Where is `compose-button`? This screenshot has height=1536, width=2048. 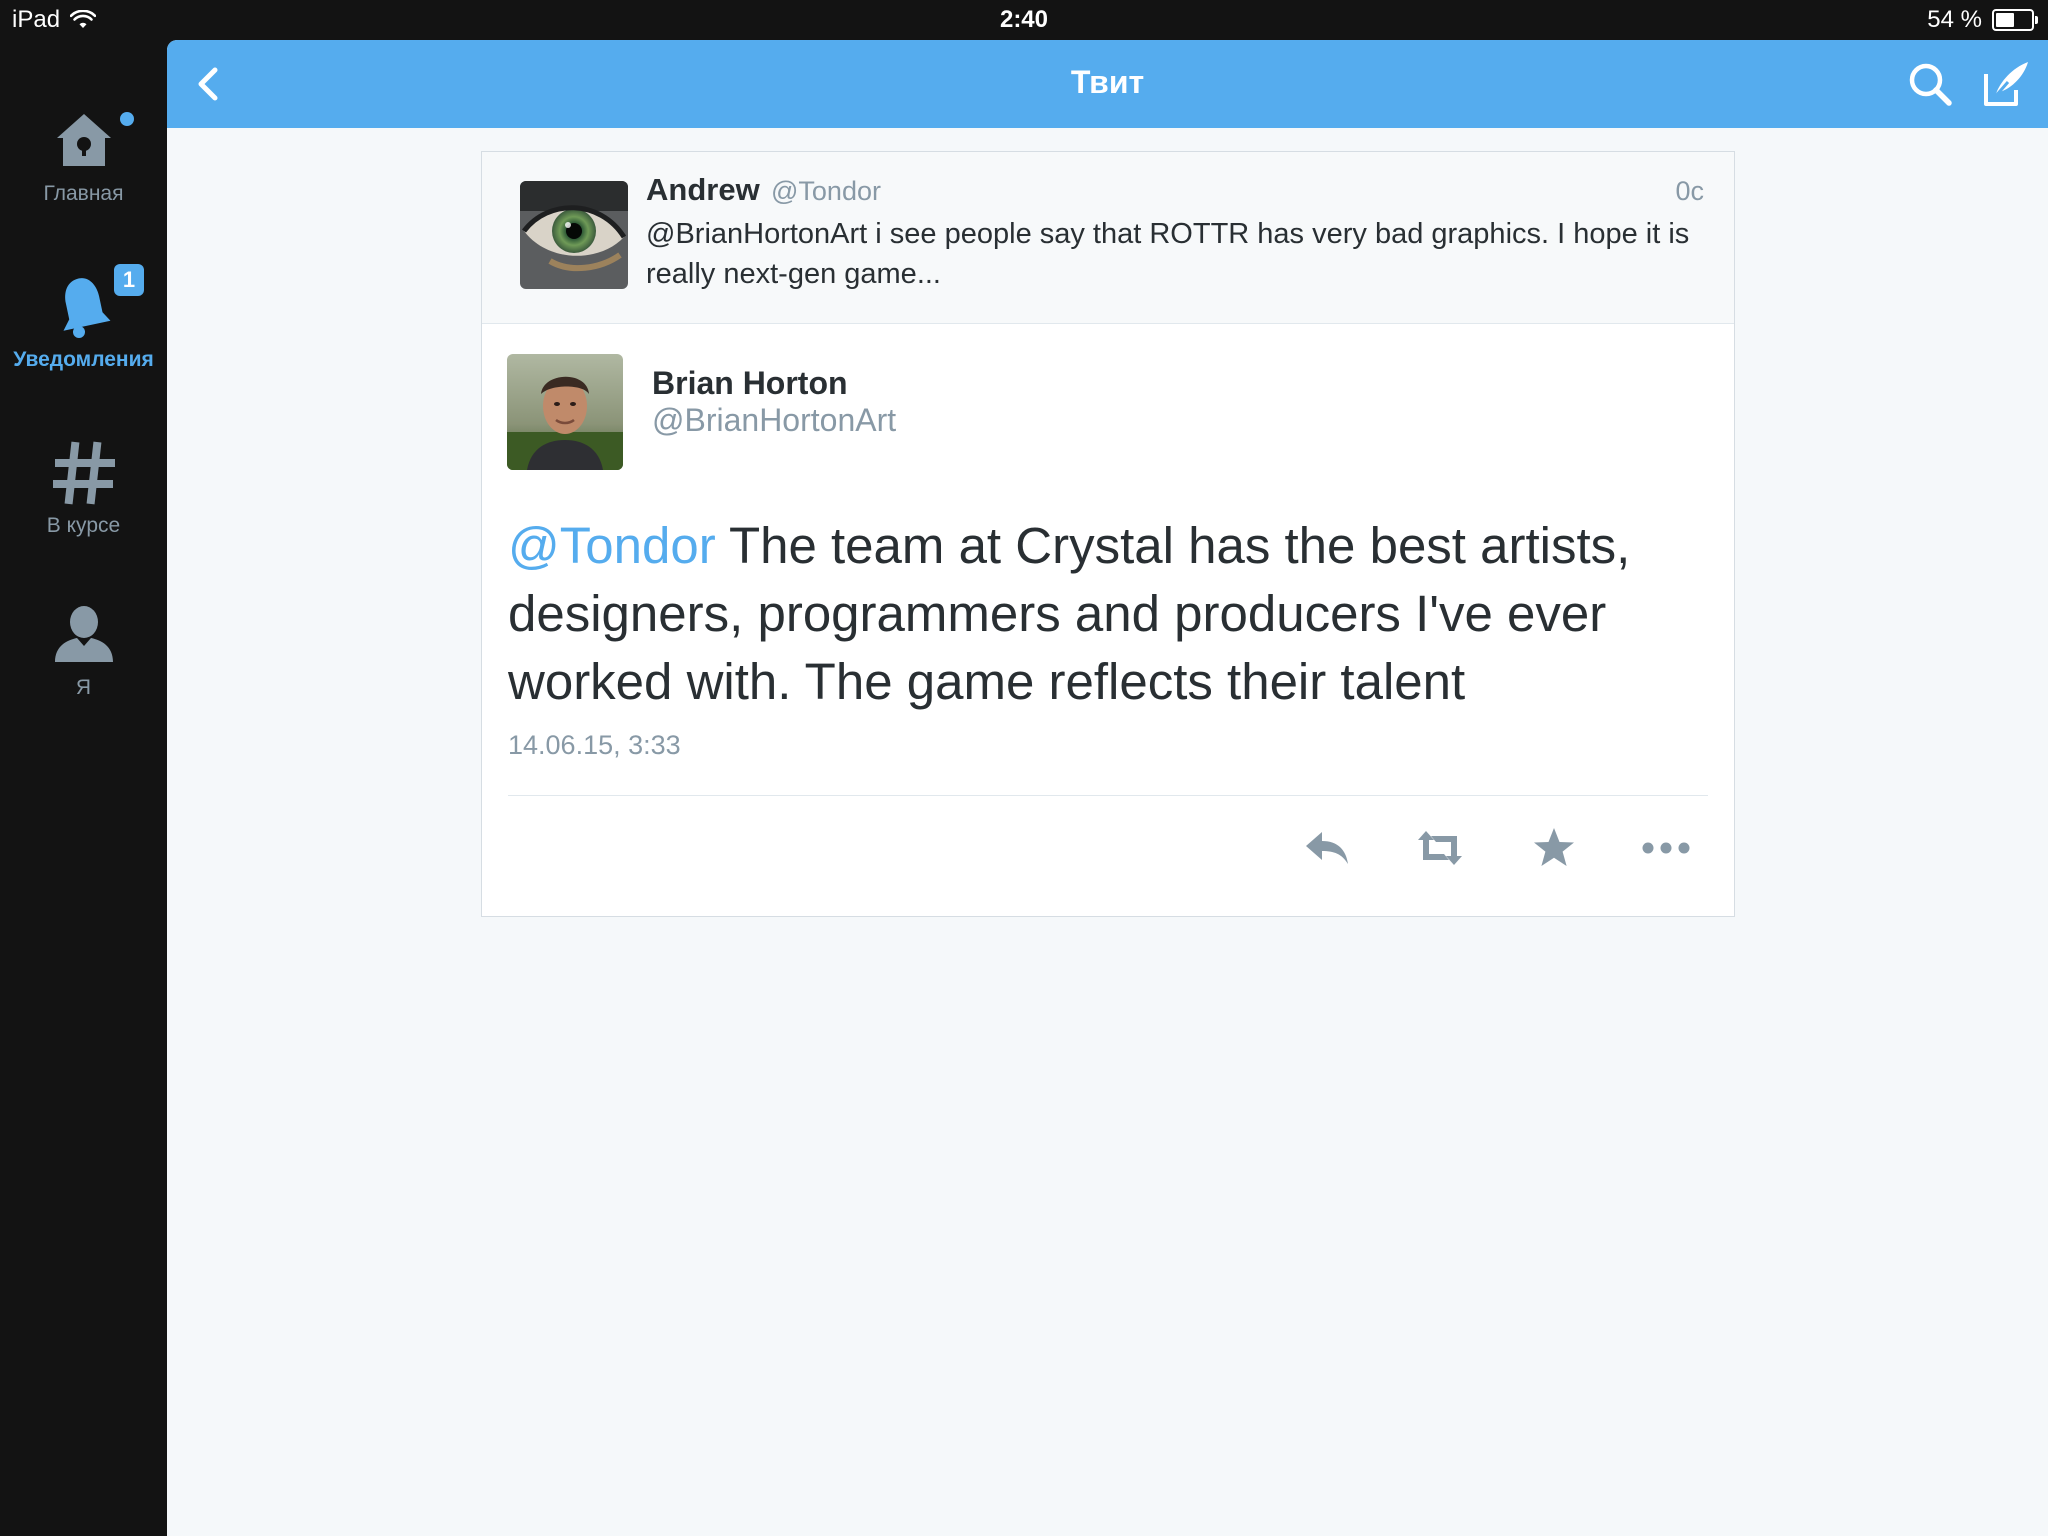 compose-button is located at coordinates (2007, 84).